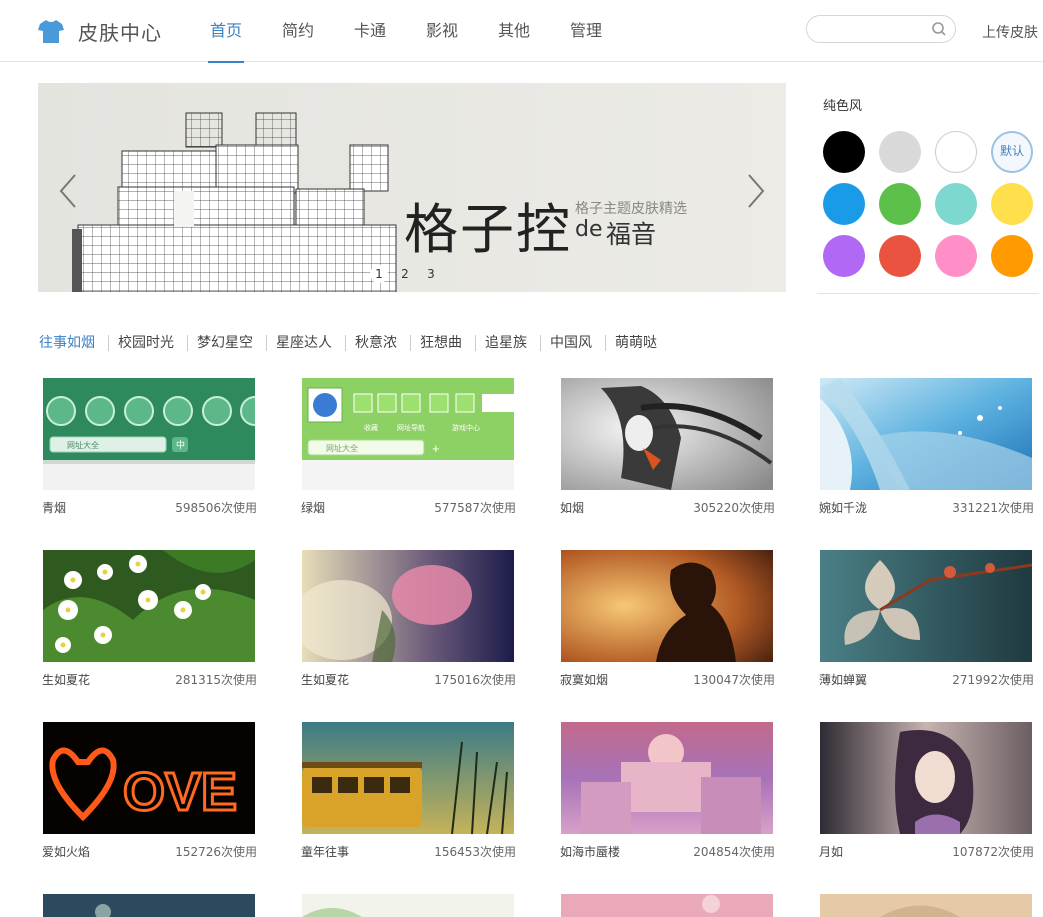 This screenshot has width=1043, height=917. I want to click on banner-page-dot: 1, so click(379, 274).